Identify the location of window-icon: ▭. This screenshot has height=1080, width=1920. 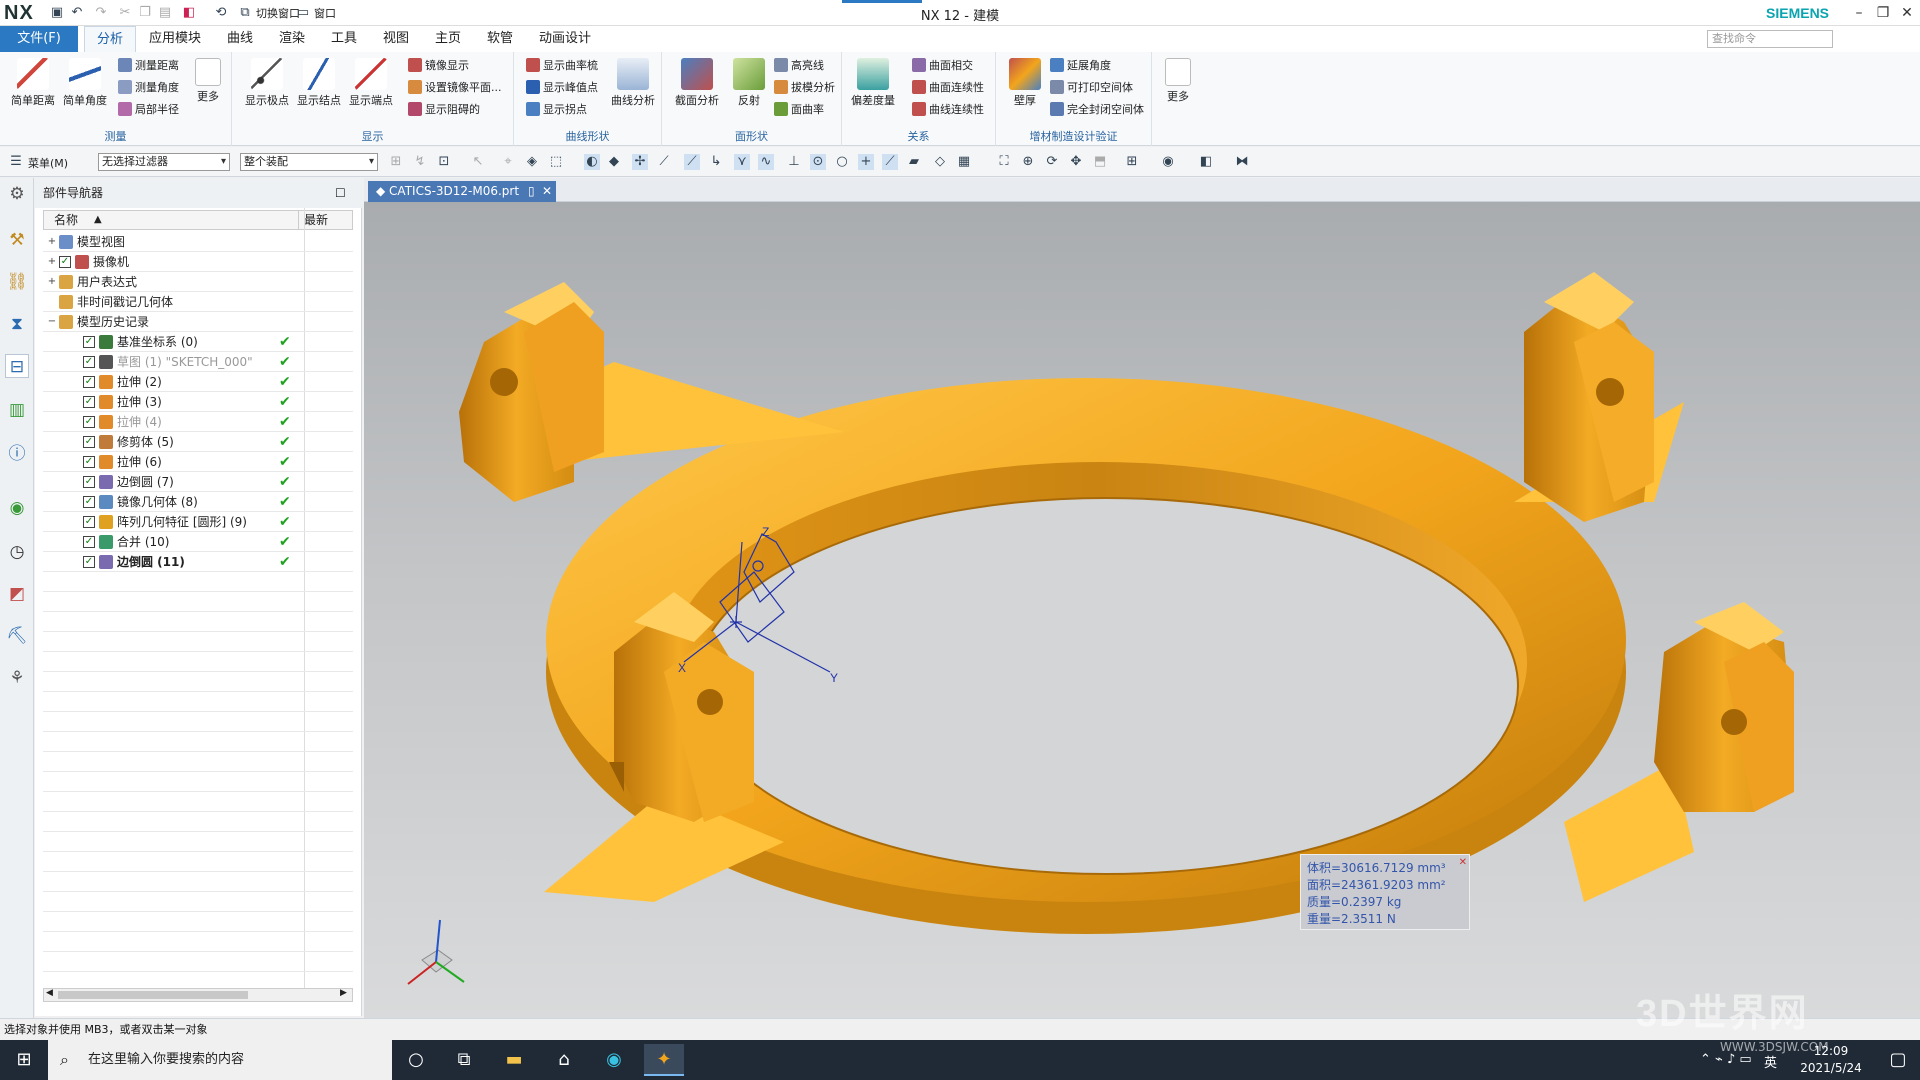
(303, 13).